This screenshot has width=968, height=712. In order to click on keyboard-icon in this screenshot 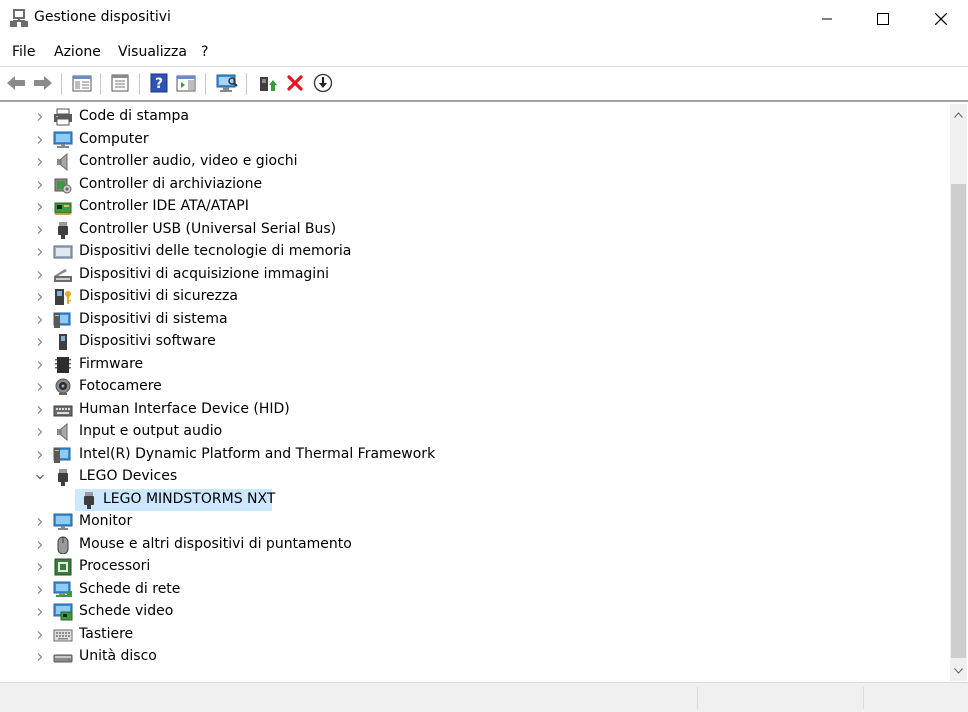, I will do `click(63, 635)`.